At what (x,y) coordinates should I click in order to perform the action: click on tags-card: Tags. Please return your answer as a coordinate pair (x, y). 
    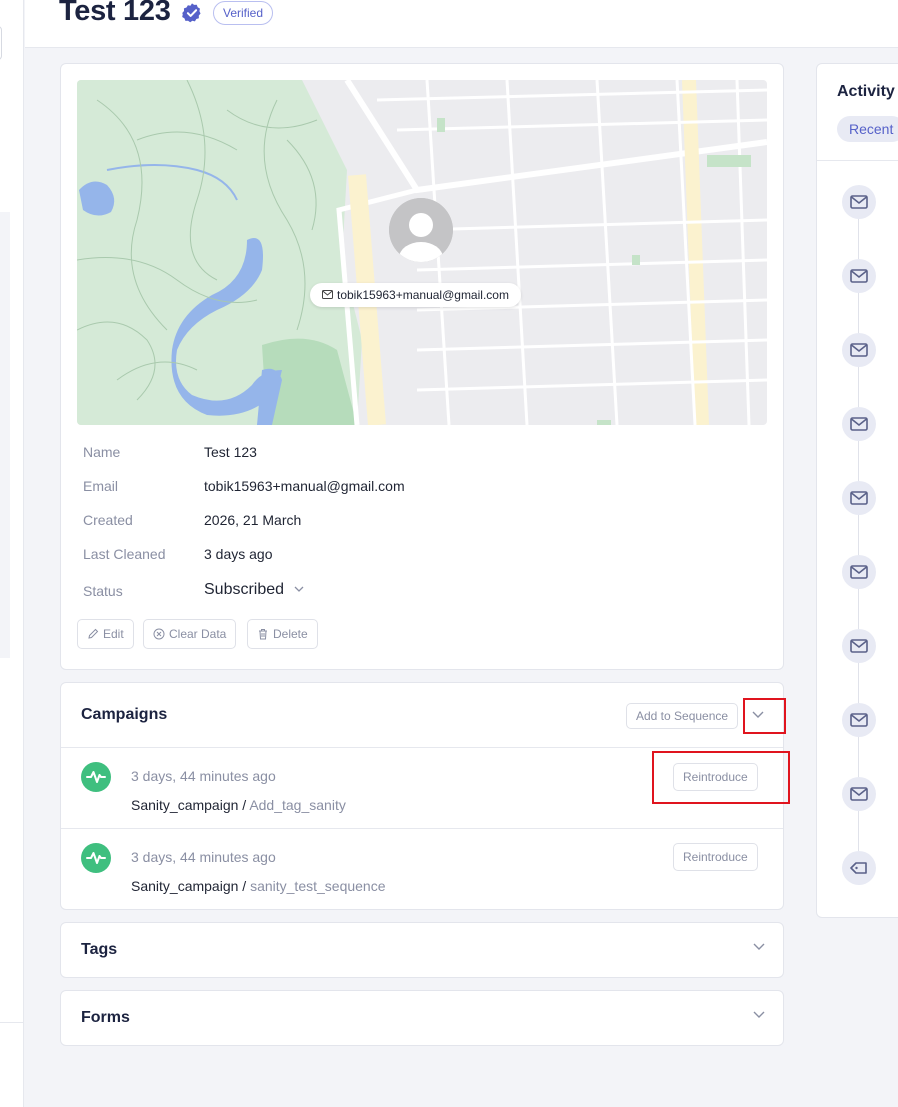
    Looking at the image, I should click on (422, 950).